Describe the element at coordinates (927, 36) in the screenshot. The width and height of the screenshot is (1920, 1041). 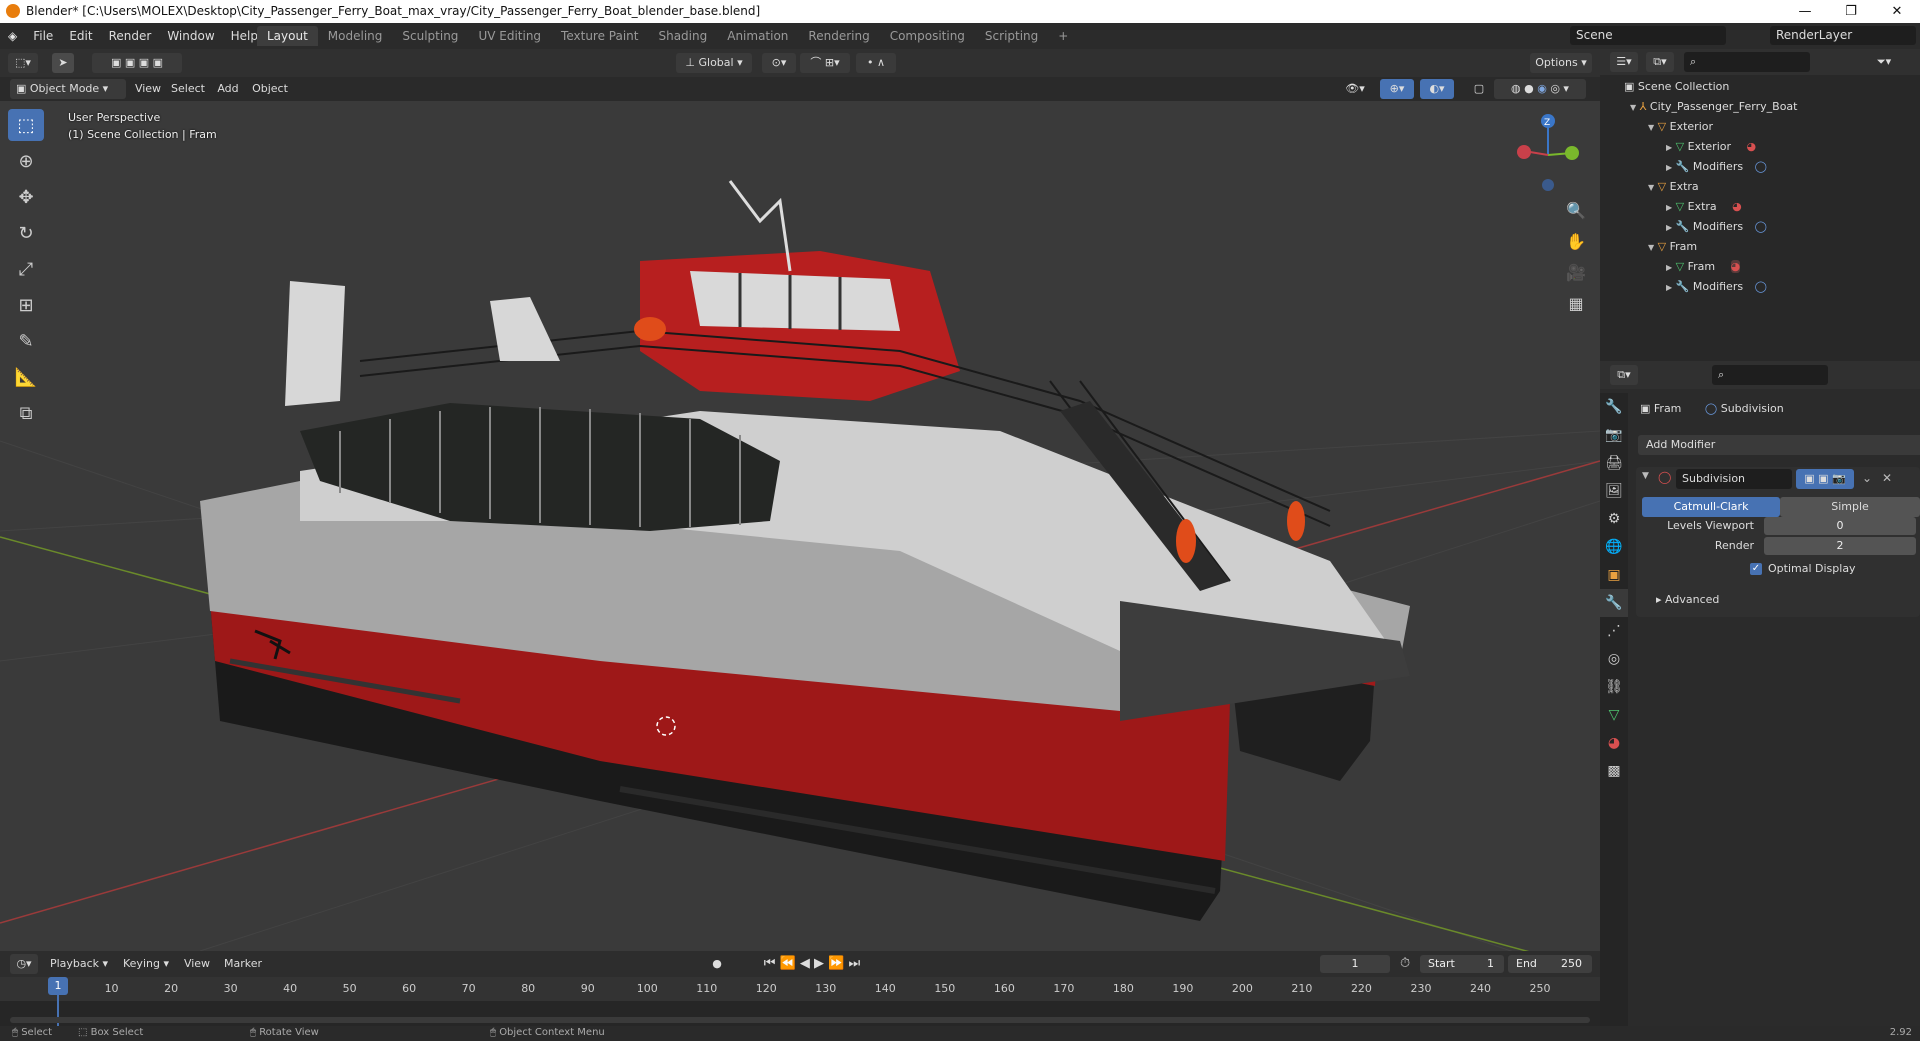
I see `tab-compositing: Compositing` at that location.